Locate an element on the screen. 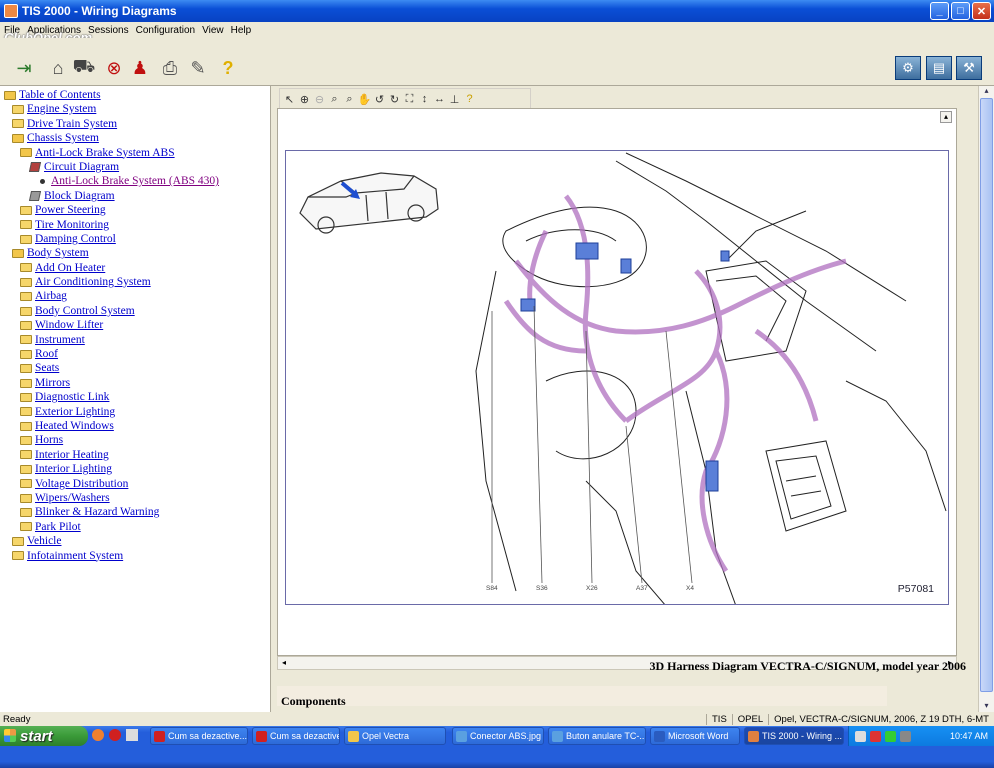 The width and height of the screenshot is (994, 768). browser-icon is located at coordinates (98, 735).